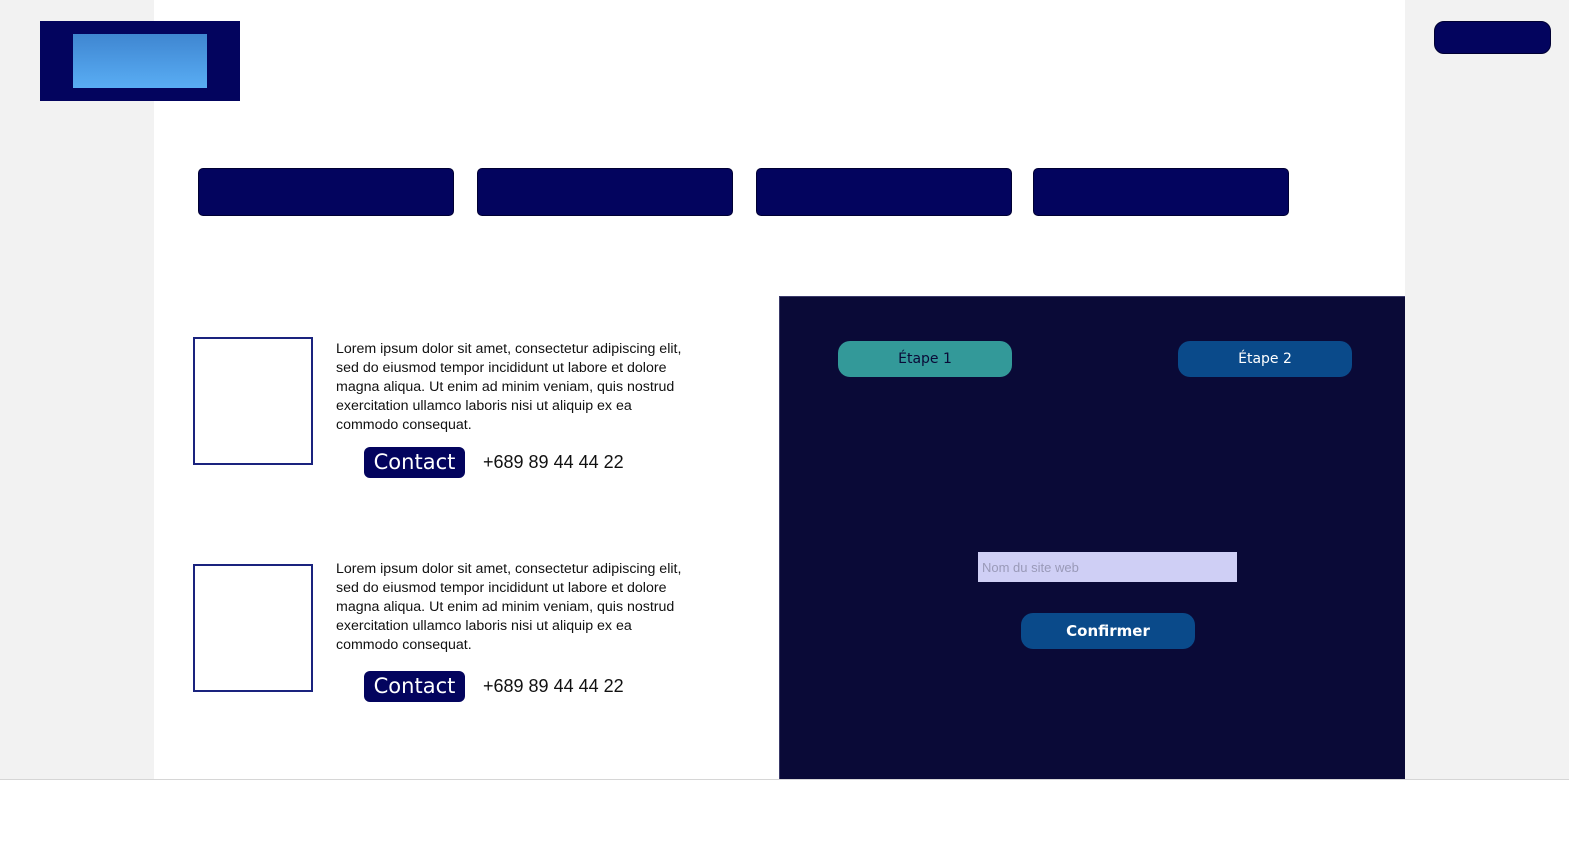  I want to click on confirm-button: Confirmer, so click(1108, 631).